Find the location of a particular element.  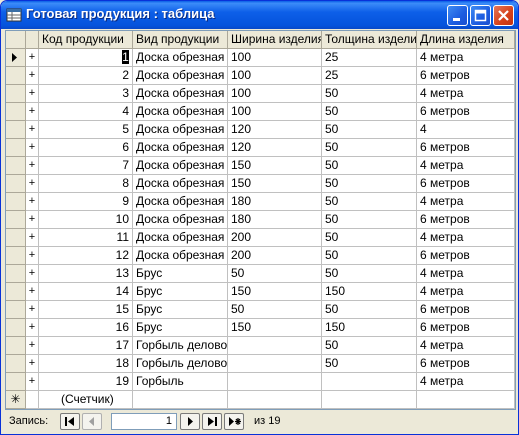

cell-id: 8 is located at coordinates (86, 184).